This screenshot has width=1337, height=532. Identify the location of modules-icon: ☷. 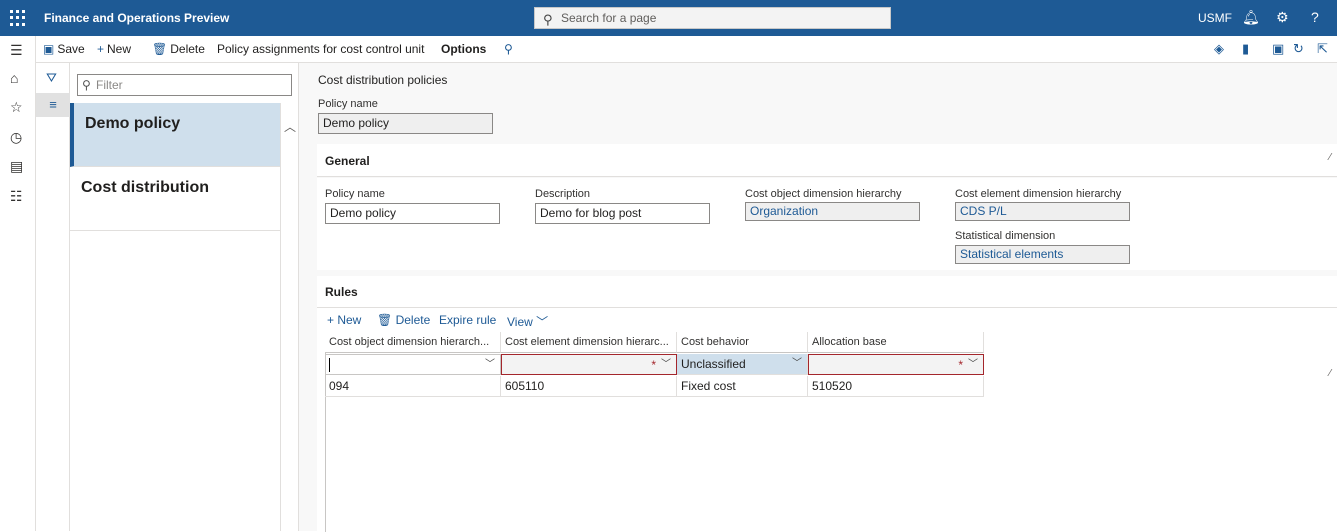
(16, 196).